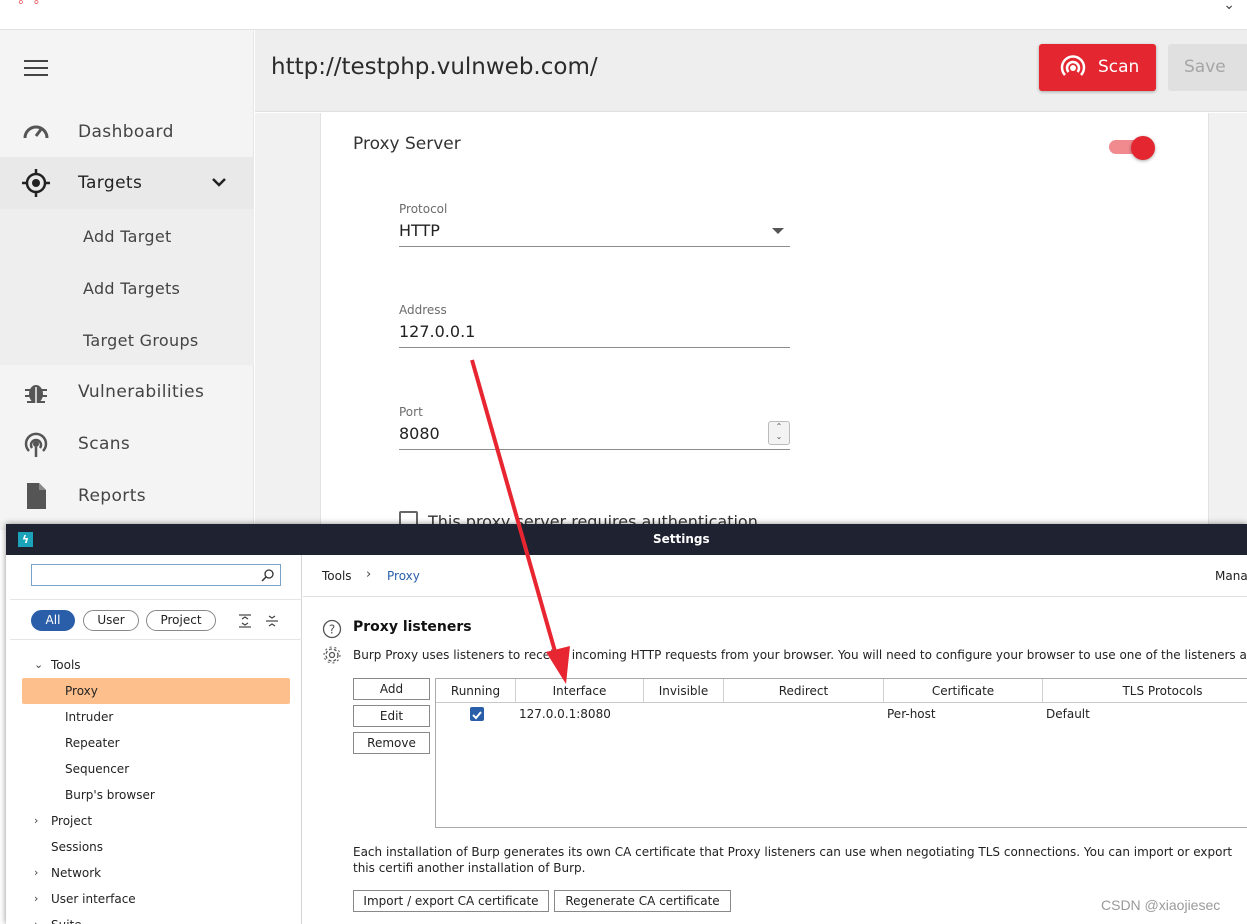 This screenshot has height=924, width=1247. Describe the element at coordinates (1068, 714) in the screenshot. I see `cell-tls-protocols: Default` at that location.